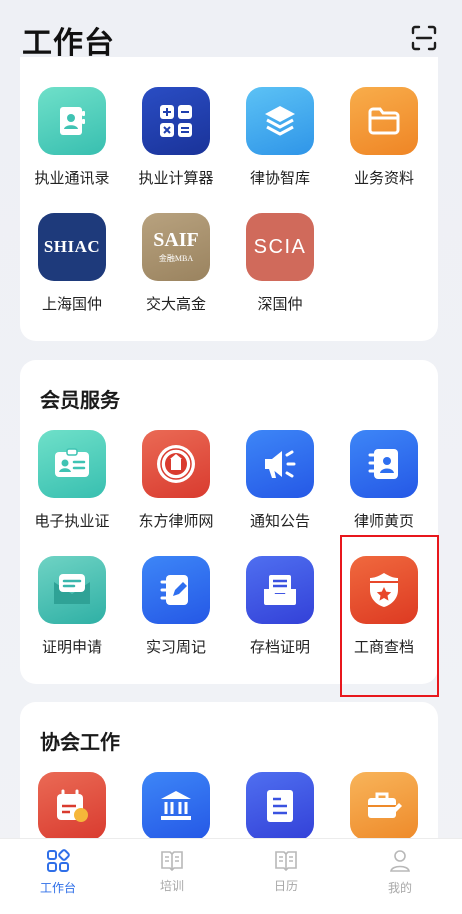  What do you see at coordinates (231, 876) in the screenshot?
I see `tab-bar: 工作台 培训 日历 我的` at bounding box center [231, 876].